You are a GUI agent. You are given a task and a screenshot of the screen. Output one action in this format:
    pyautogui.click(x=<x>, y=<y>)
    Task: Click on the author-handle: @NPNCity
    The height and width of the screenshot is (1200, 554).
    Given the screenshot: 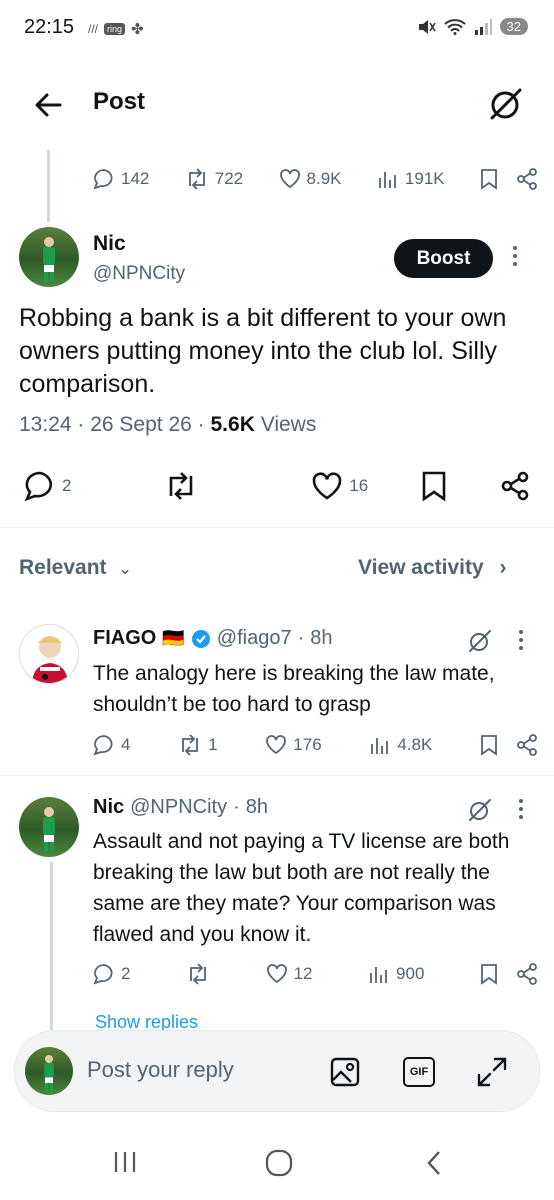 What is the action you would take?
    pyautogui.click(x=139, y=274)
    